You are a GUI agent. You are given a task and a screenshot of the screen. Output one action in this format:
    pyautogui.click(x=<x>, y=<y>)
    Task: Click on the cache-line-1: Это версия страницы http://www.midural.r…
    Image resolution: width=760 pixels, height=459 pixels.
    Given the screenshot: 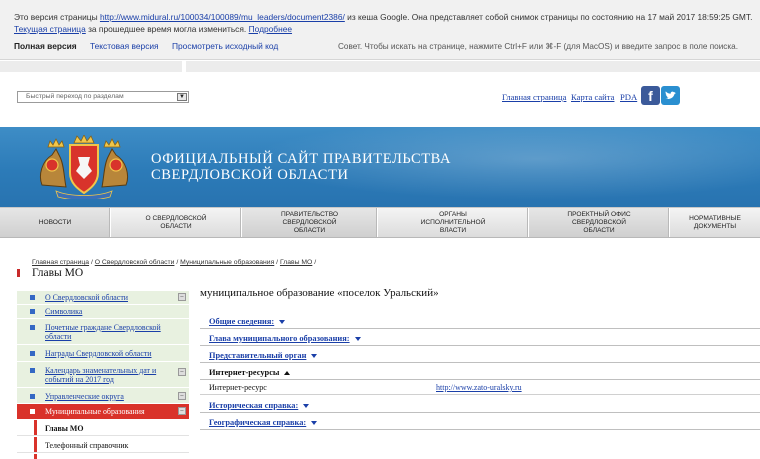 What is the action you would take?
    pyautogui.click(x=383, y=17)
    